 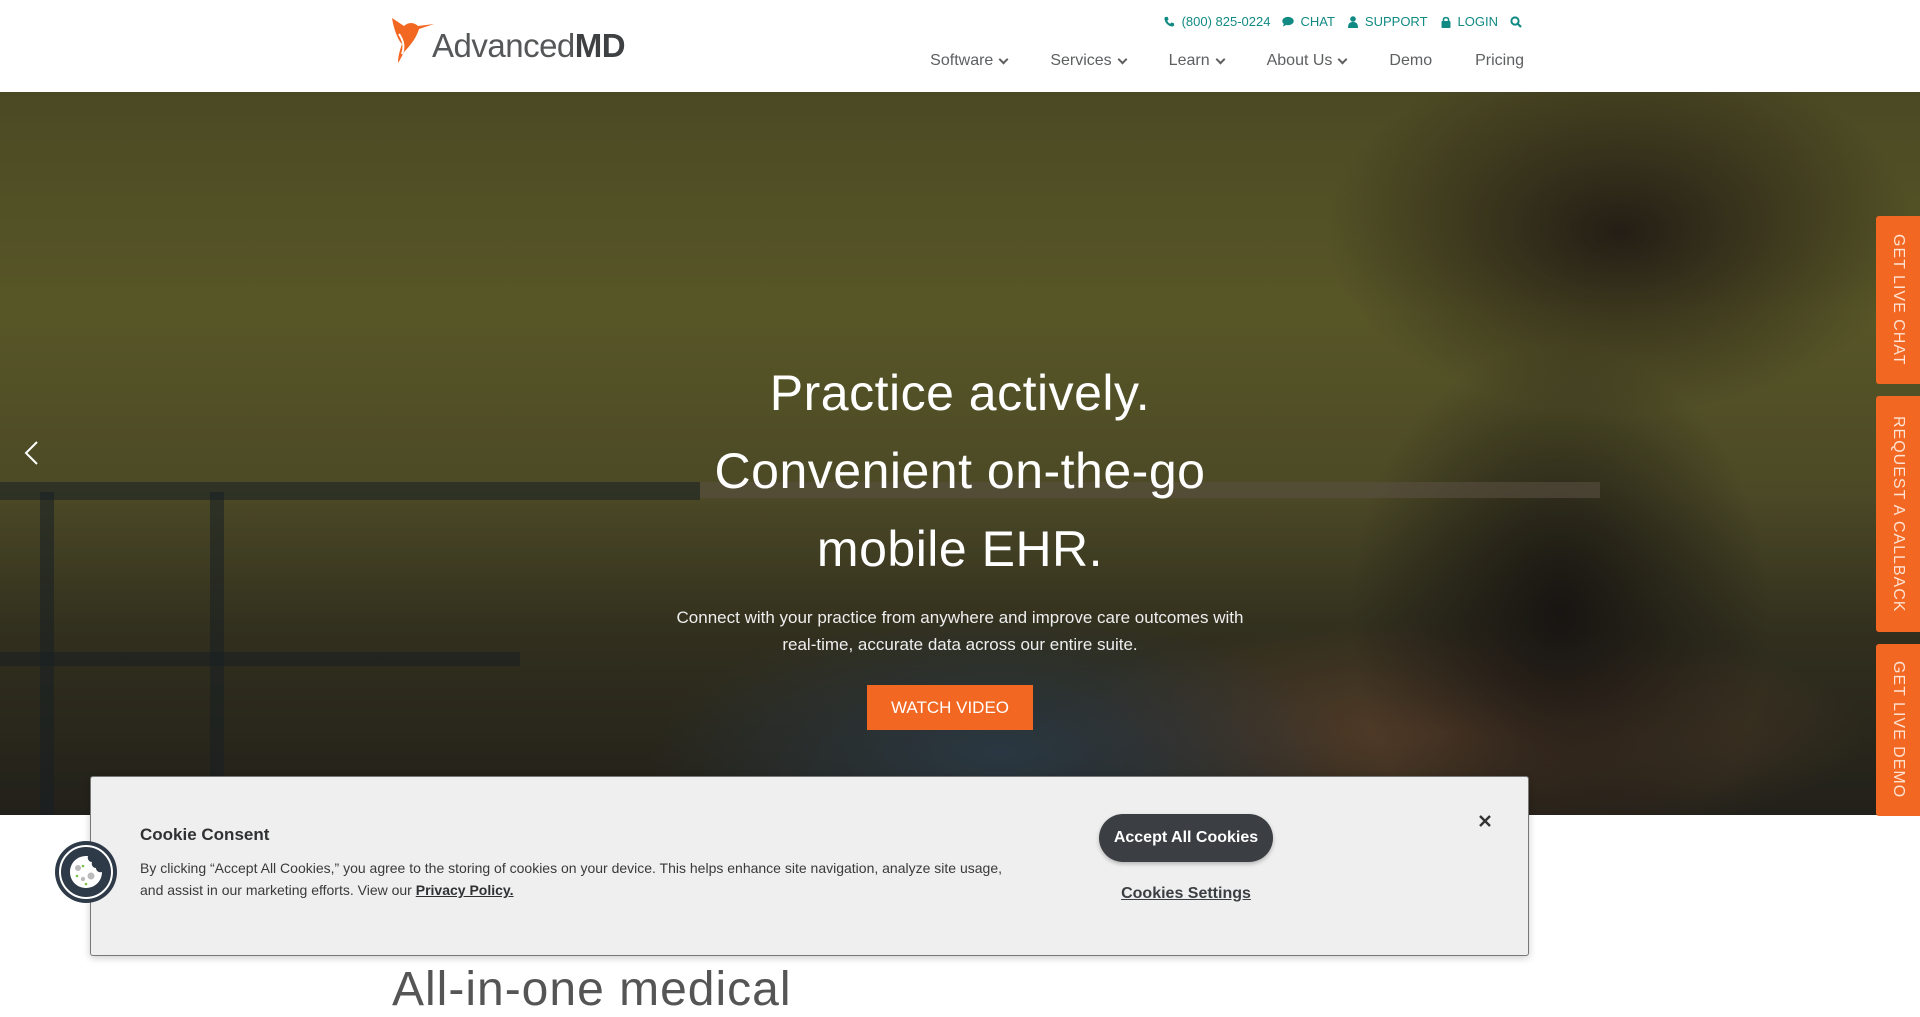 I want to click on phone-link: (800) 825-0224, so click(x=1217, y=21).